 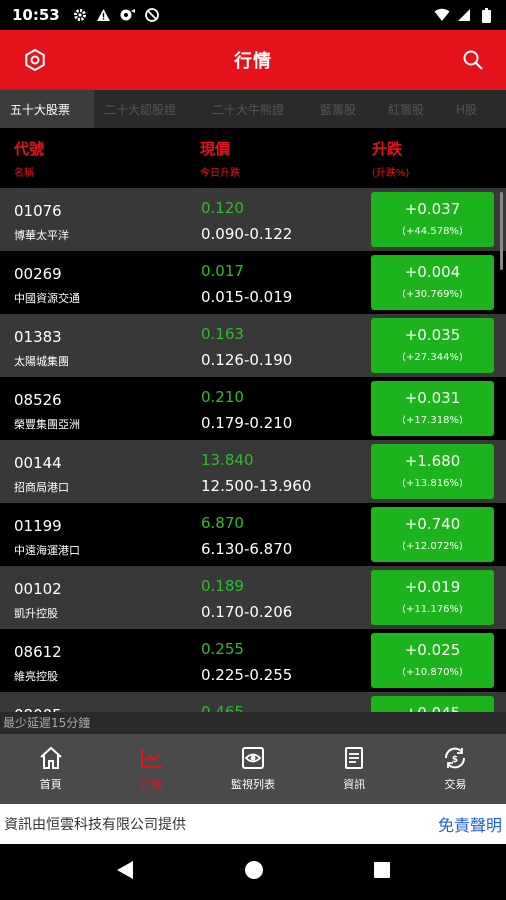 I want to click on stock-name: 中國資源交通, so click(x=47, y=298).